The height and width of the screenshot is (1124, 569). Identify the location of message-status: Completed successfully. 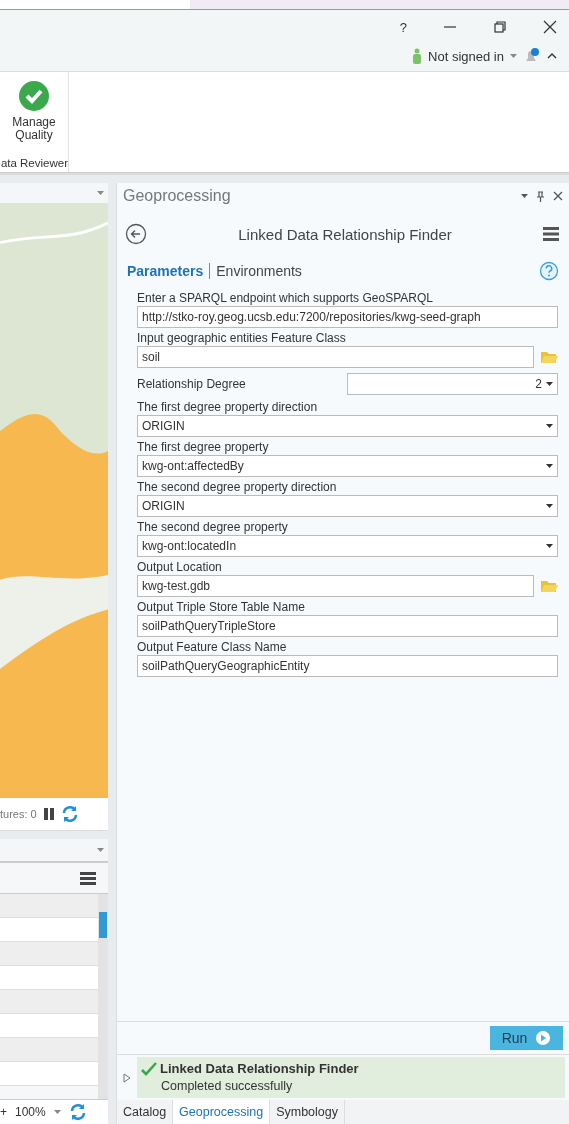
(226, 1086).